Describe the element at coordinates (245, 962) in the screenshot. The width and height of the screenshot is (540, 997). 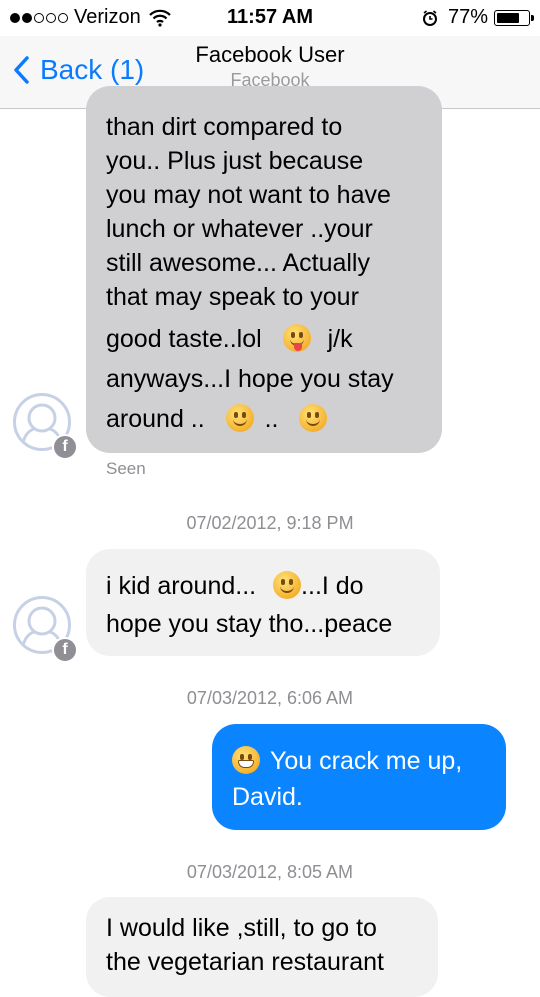
I see `message-line: the vegetarian restaurant` at that location.